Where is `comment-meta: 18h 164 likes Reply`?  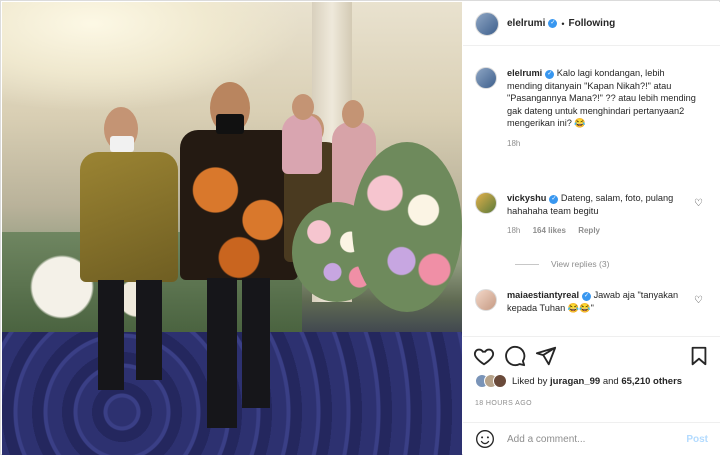
comment-meta: 18h 164 likes Reply is located at coordinates (602, 231).